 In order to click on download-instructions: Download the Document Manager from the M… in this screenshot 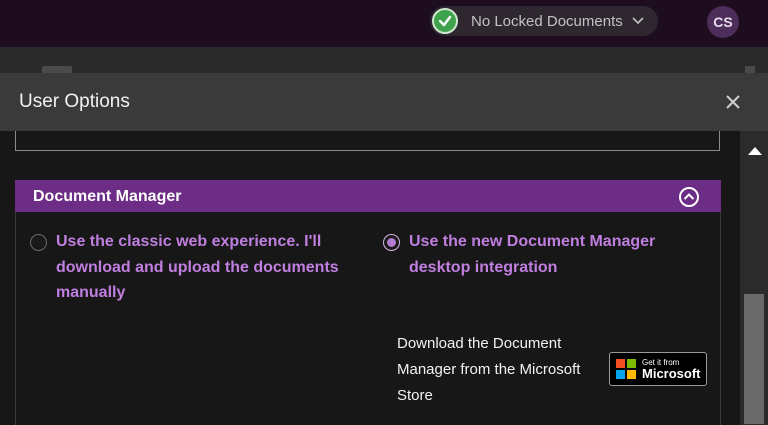, I will do `click(489, 369)`.